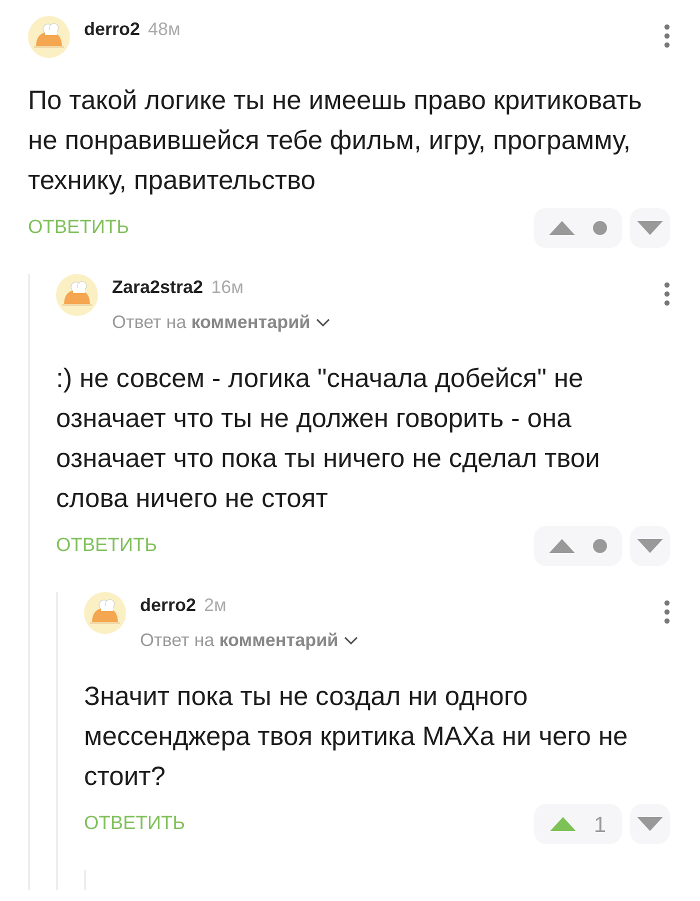  I want to click on comment-time: 48м, so click(164, 29).